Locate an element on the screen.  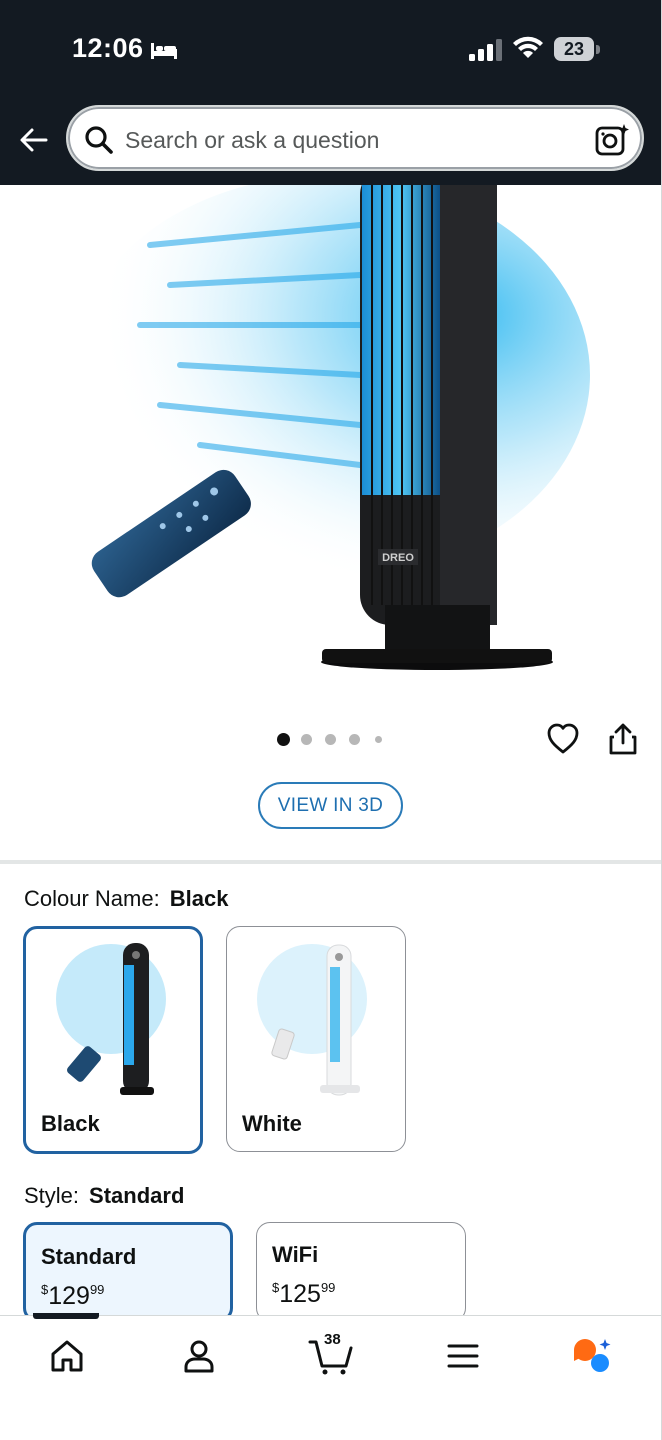
menu-icon is located at coordinates (463, 1356).